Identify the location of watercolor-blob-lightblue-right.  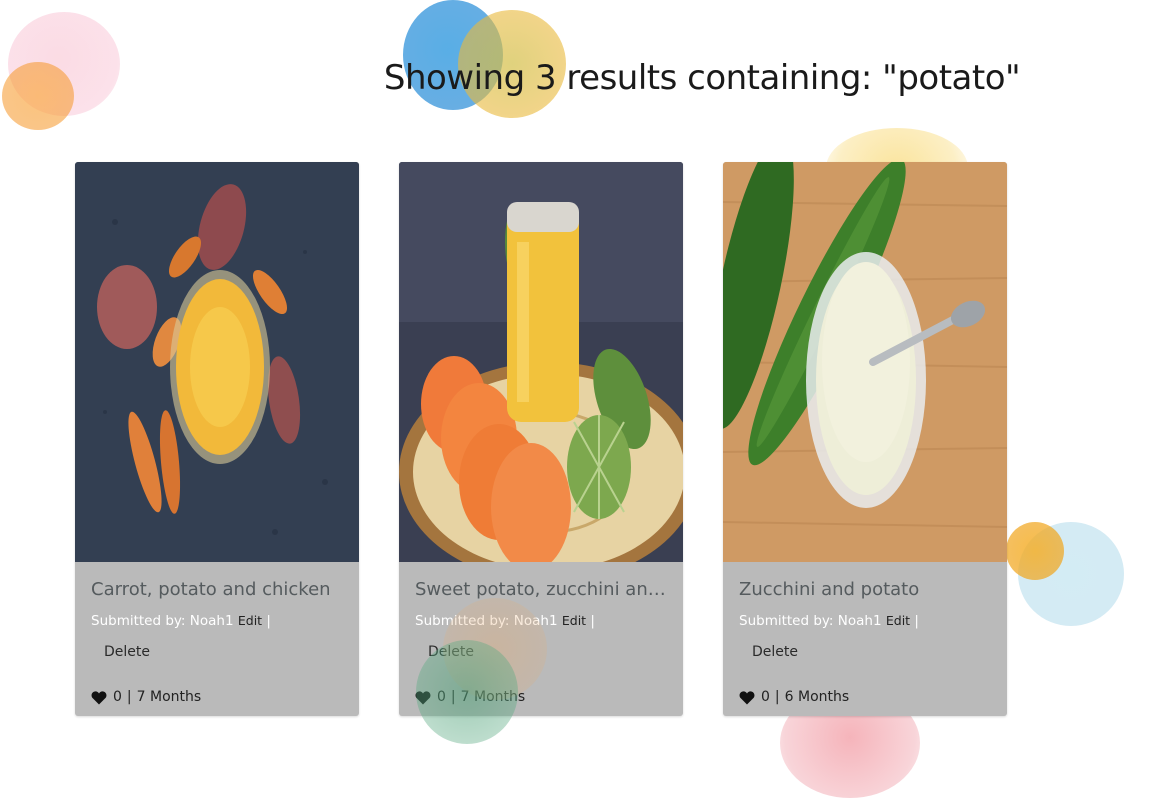
(1071, 574).